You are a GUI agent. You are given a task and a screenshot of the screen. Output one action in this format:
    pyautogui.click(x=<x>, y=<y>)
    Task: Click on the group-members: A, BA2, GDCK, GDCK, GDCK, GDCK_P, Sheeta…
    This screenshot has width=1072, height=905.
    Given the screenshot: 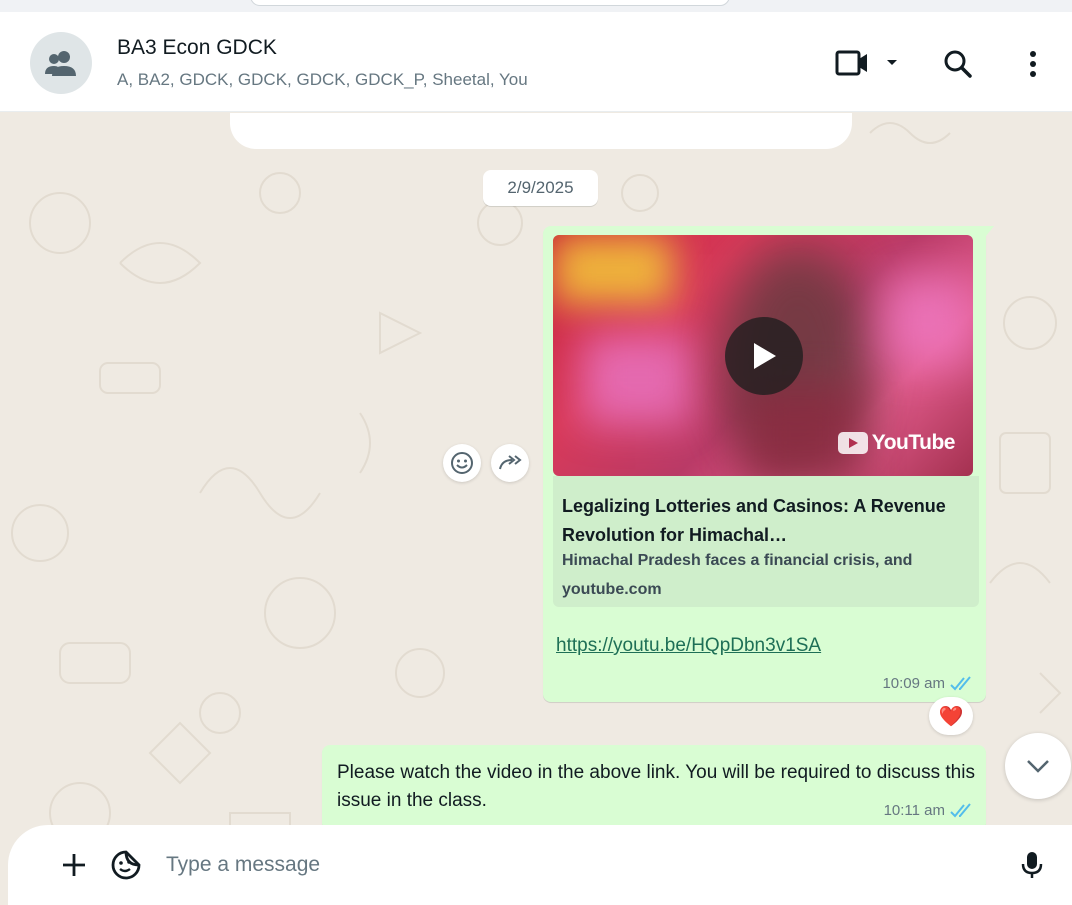 What is the action you would take?
    pyautogui.click(x=322, y=80)
    